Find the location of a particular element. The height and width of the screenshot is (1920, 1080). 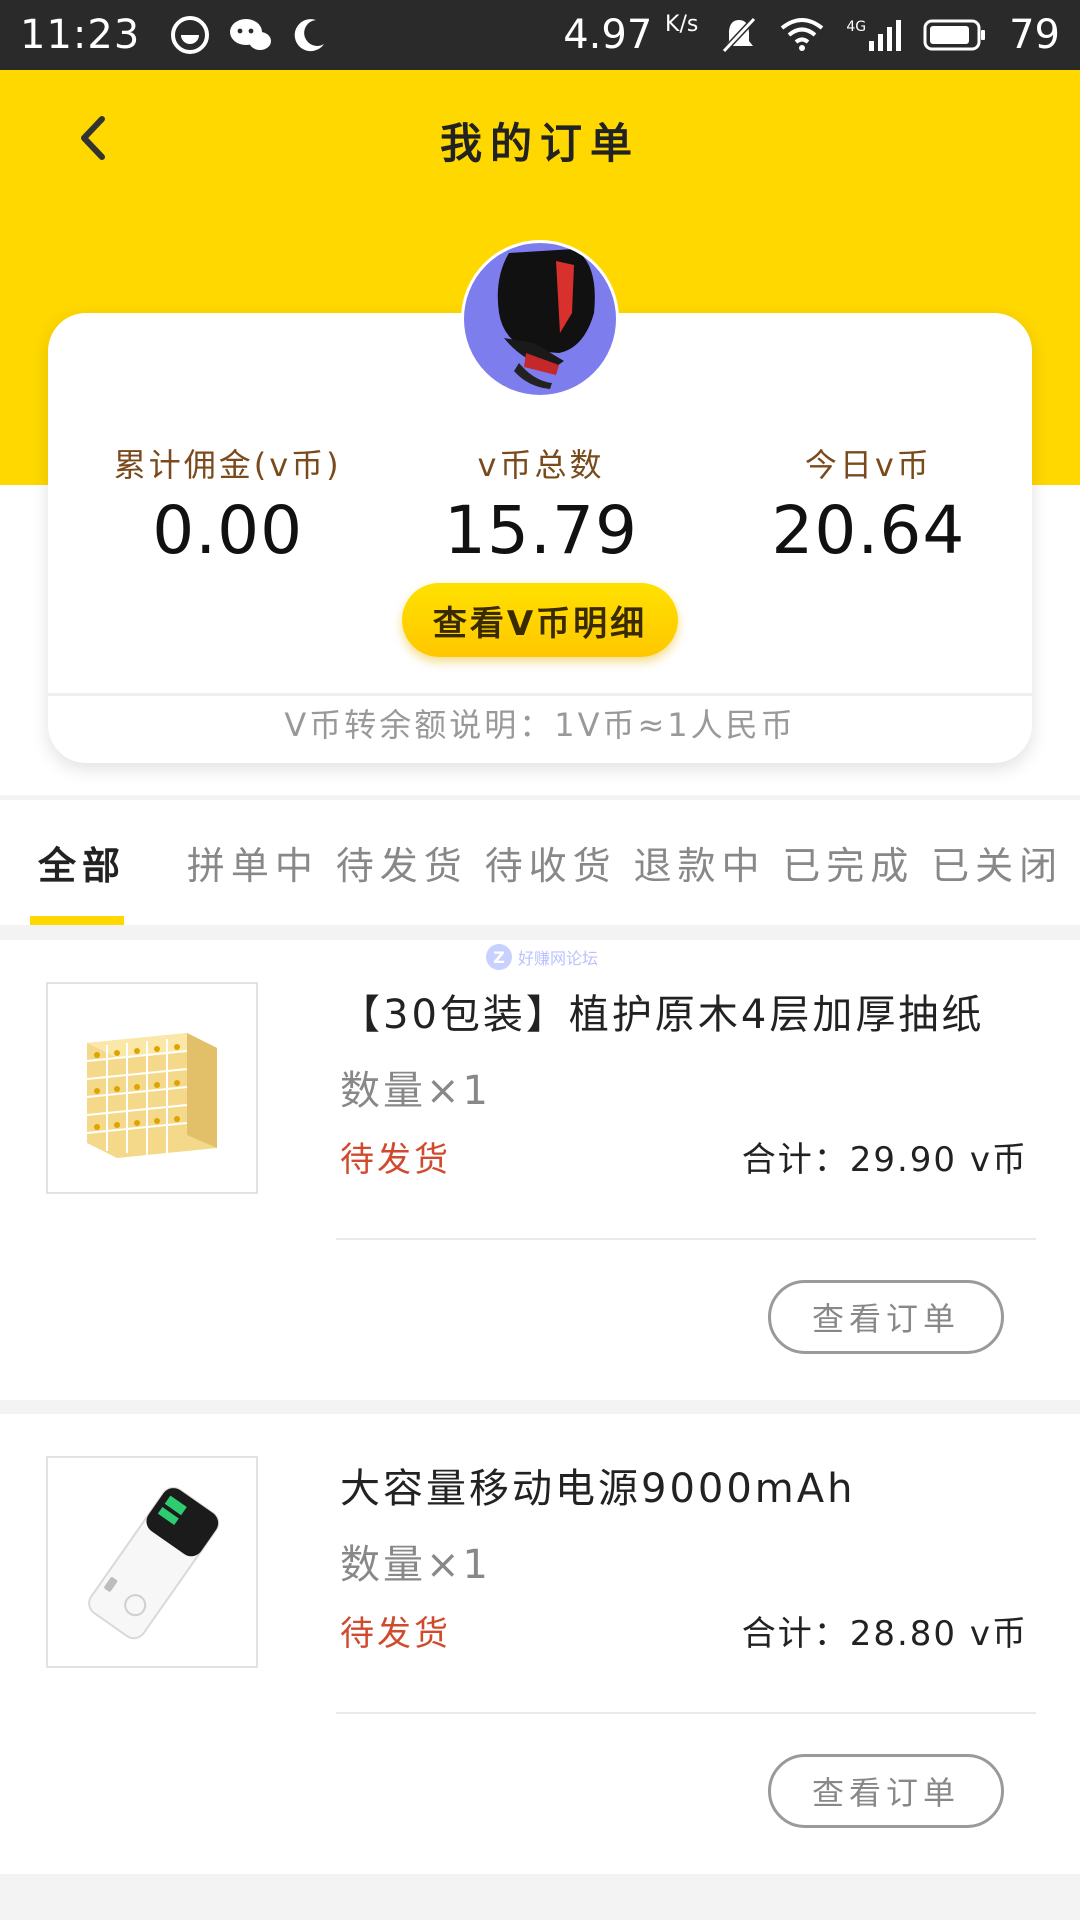

status-time: 11:23 is located at coordinates (80, 35).